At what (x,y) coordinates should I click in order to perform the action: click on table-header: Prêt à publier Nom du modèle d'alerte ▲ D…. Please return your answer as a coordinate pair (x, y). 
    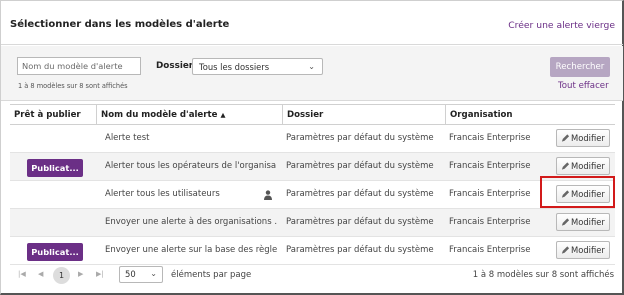
    Looking at the image, I should click on (312, 114).